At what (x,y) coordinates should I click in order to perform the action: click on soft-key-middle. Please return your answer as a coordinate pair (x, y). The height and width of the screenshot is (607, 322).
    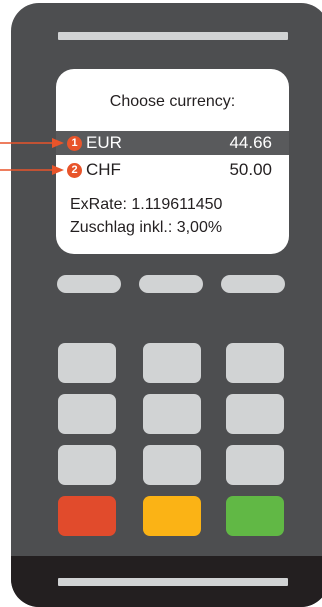
    Looking at the image, I should click on (171, 284).